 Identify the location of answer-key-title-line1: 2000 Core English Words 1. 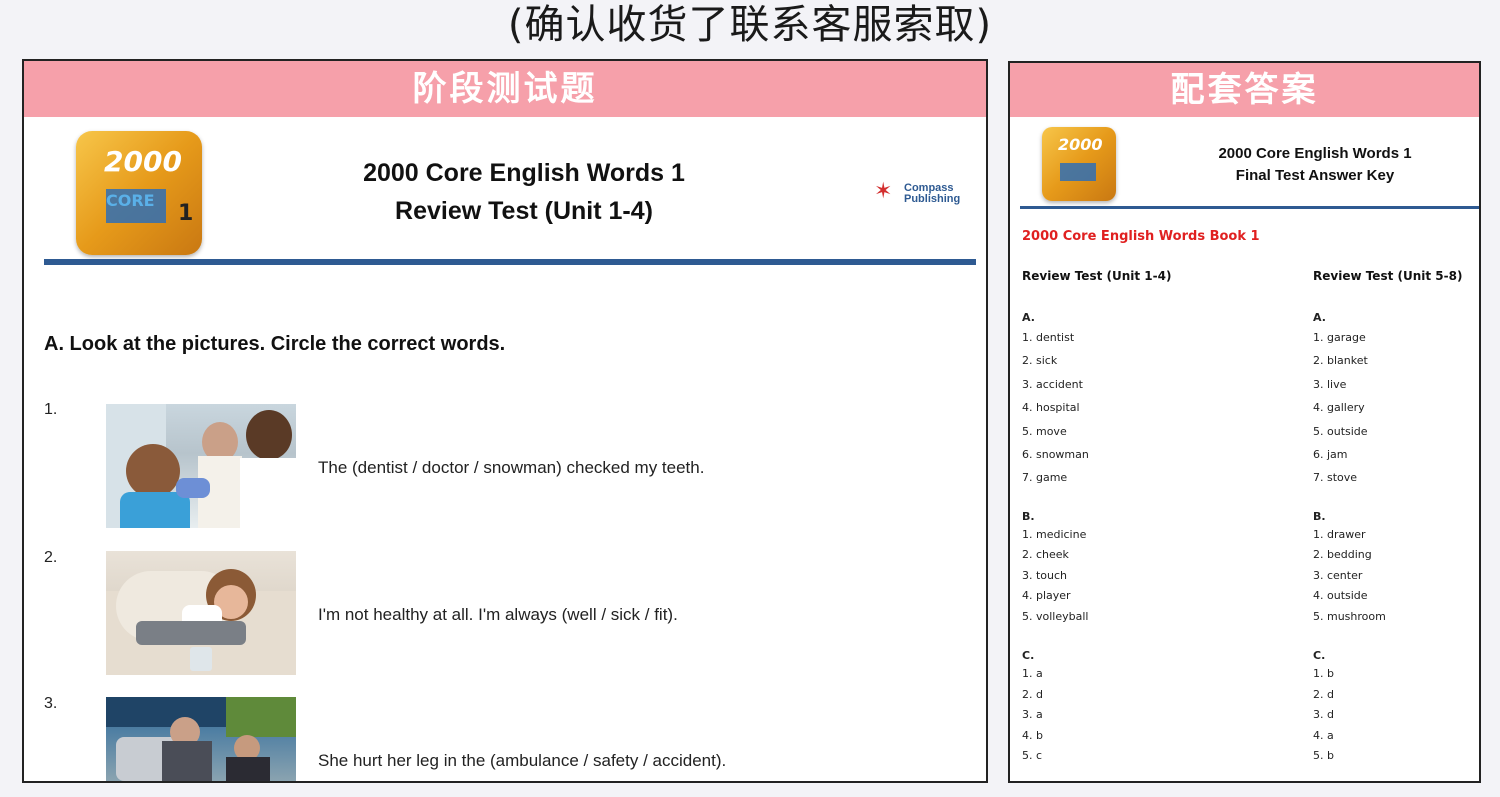
(1315, 153).